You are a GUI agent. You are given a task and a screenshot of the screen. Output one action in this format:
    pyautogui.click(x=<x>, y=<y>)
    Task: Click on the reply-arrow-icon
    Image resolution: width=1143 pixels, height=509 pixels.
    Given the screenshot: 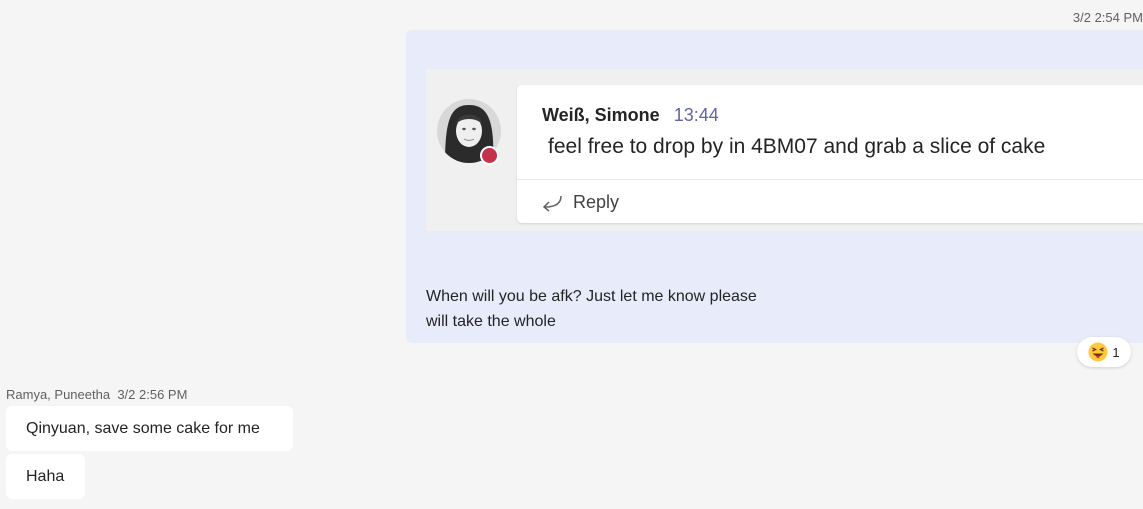 What is the action you would take?
    pyautogui.click(x=552, y=203)
    